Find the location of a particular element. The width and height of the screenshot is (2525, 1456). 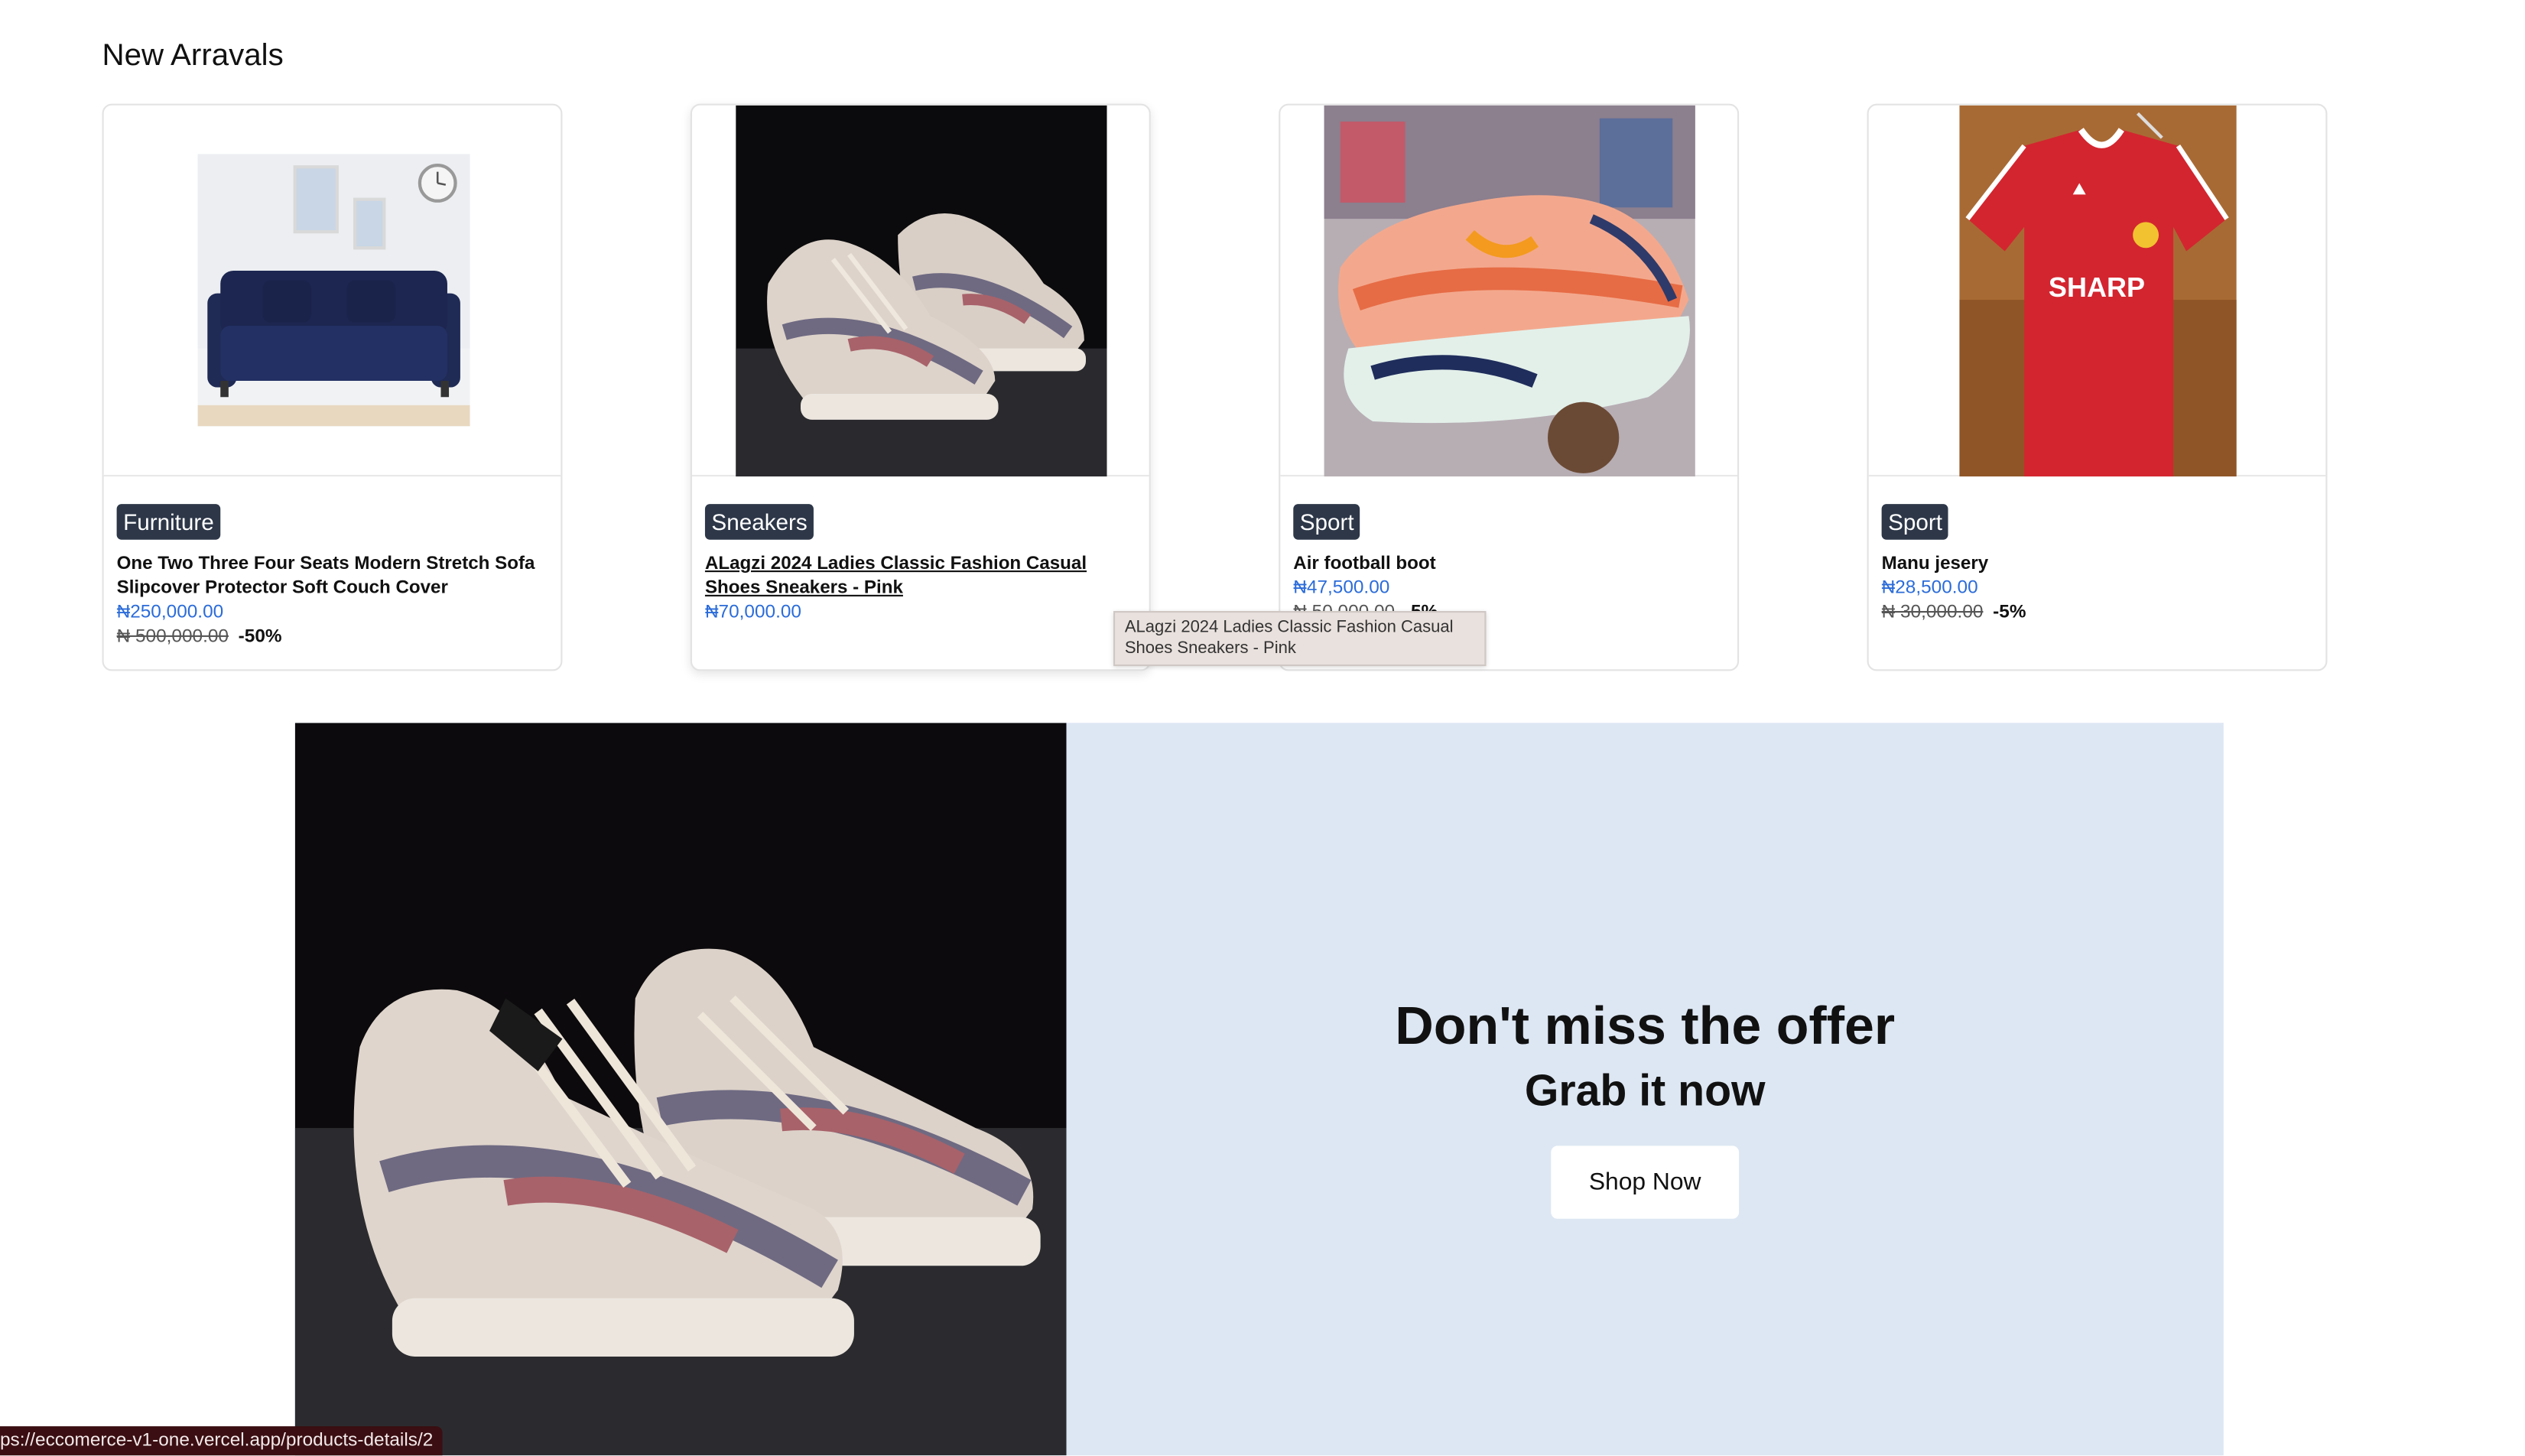

product-price: ₦28,500.00 is located at coordinates (1930, 588).